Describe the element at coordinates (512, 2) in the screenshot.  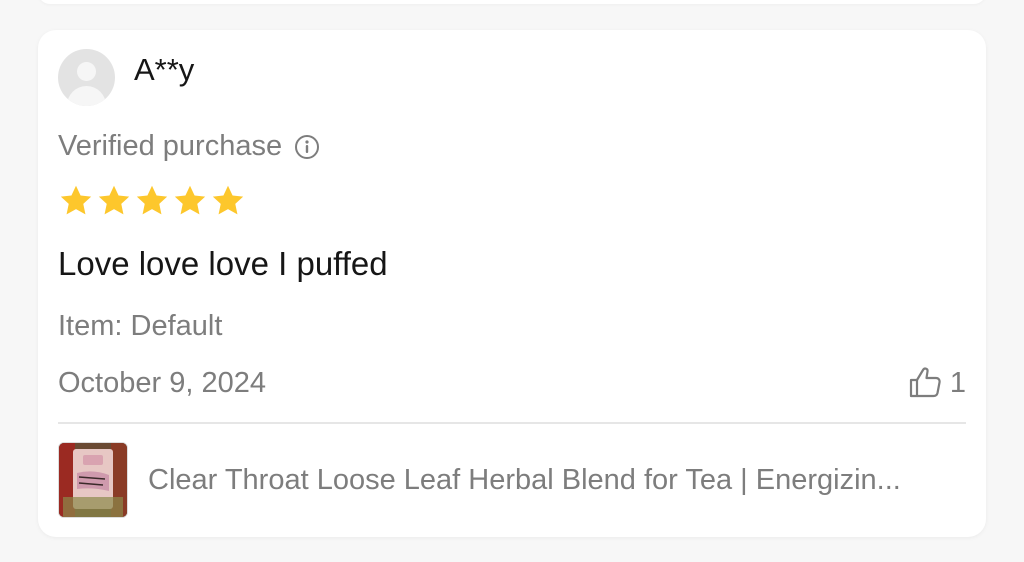
I see `previous-review-card` at that location.